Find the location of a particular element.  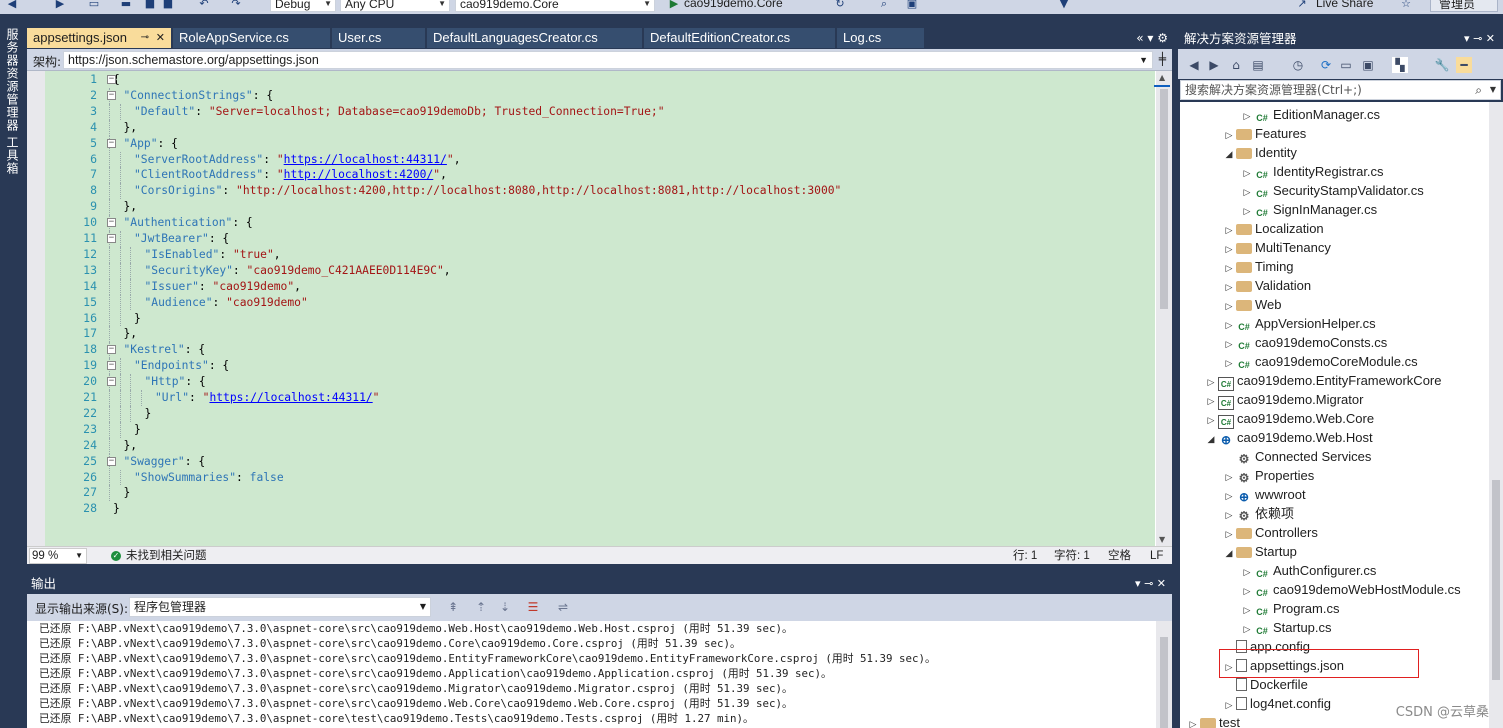

code-line: "IsEnabled": "true", is located at coordinates (213, 255).